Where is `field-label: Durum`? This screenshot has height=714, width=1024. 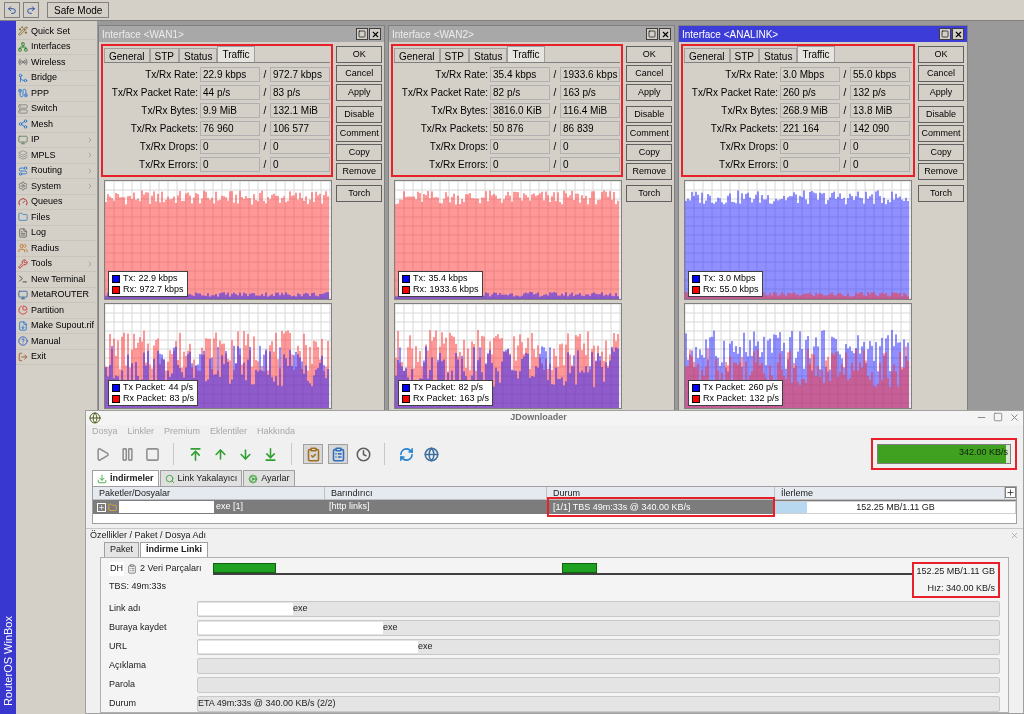 field-label: Durum is located at coordinates (123, 704).